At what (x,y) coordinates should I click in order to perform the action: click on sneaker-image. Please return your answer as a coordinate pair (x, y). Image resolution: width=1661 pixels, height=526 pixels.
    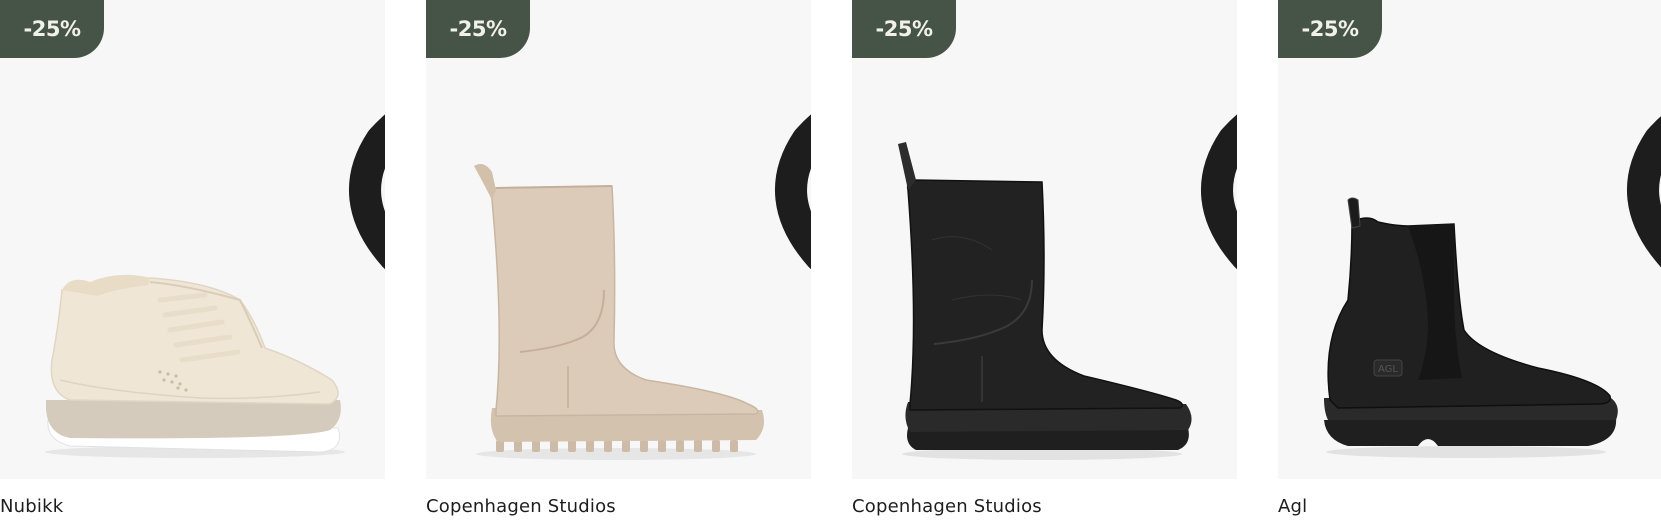
    Looking at the image, I should click on (195, 366).